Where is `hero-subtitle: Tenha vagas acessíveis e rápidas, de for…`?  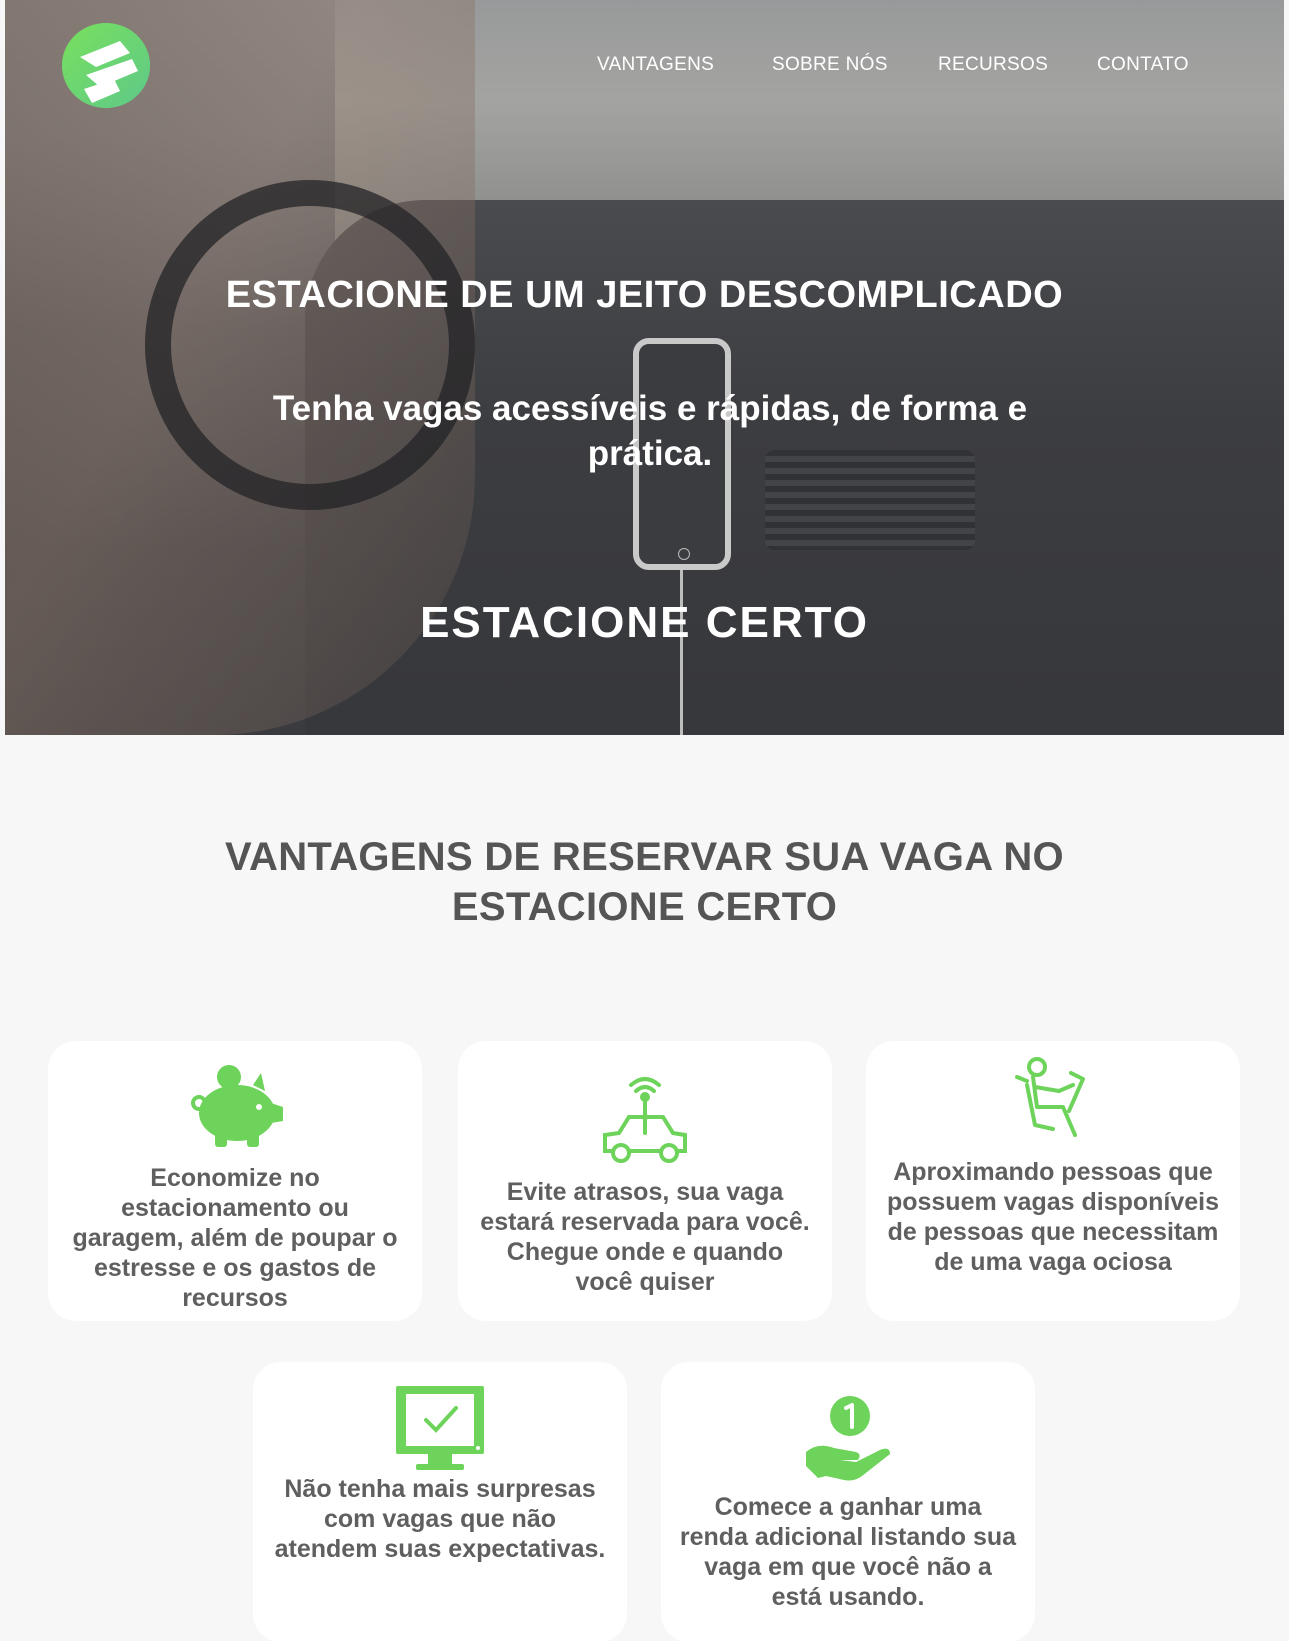
hero-subtitle: Tenha vagas acessíveis e rápidas, de for… is located at coordinates (650, 431).